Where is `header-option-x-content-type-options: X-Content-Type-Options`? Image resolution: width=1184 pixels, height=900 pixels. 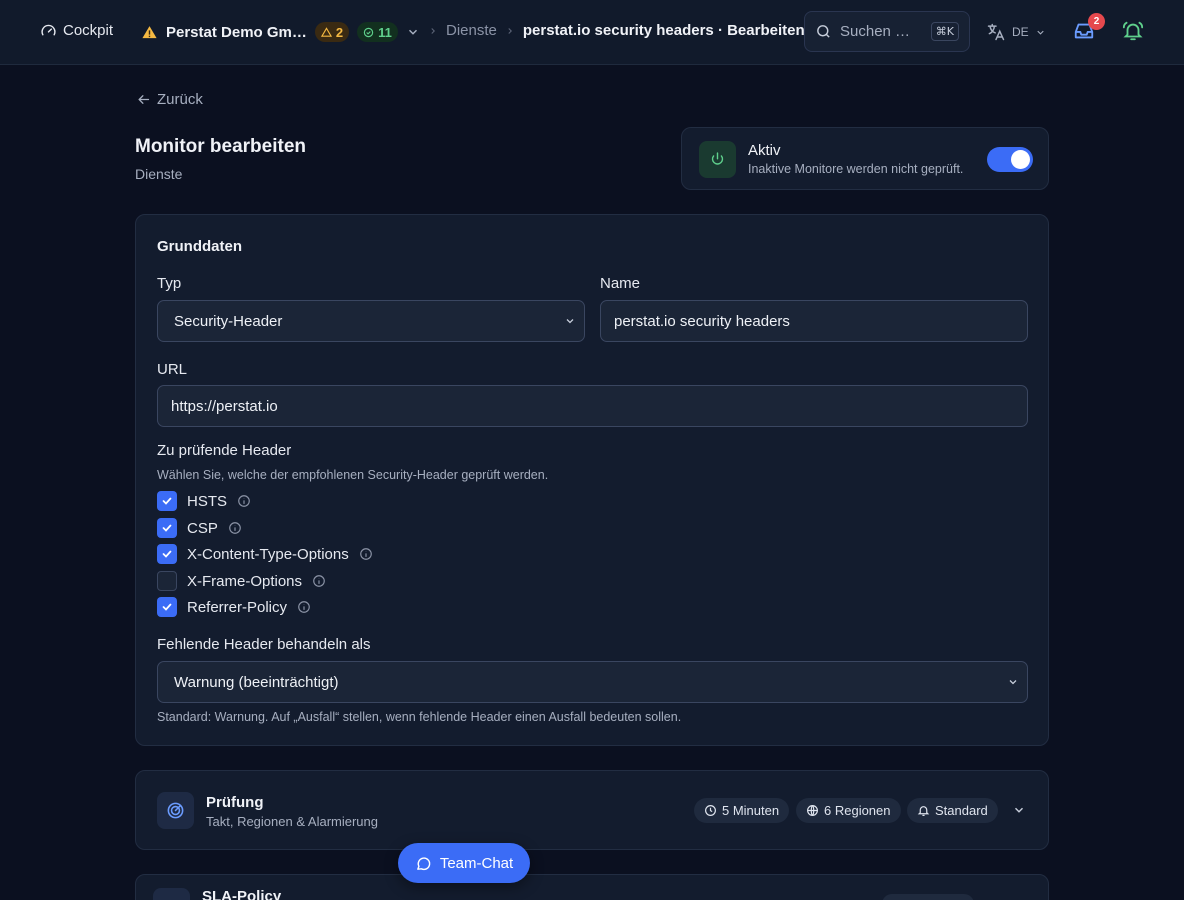
header-option-x-content-type-options: X-Content-Type-Options is located at coordinates (265, 554).